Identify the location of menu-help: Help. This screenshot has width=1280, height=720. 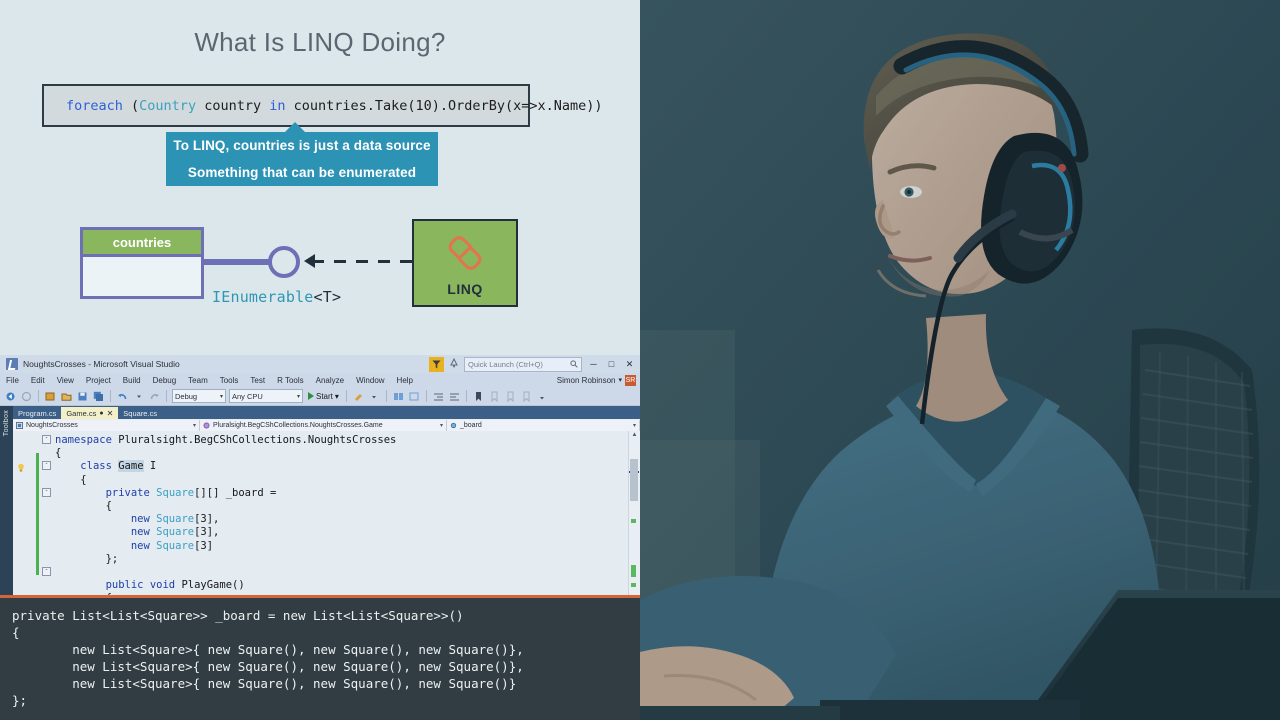
(405, 380).